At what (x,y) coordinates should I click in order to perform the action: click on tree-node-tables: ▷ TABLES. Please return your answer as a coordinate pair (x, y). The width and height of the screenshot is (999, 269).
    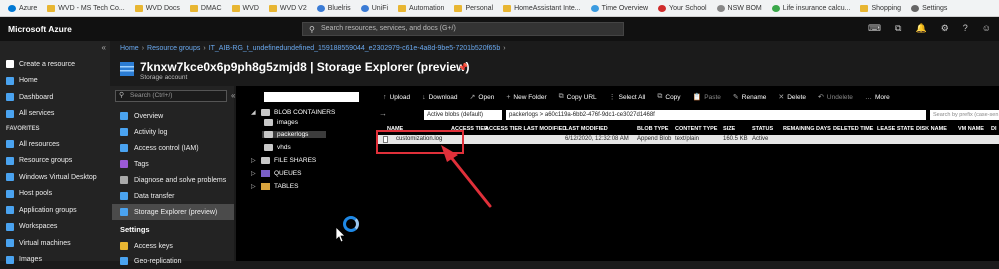
    Looking at the image, I should click on (274, 186).